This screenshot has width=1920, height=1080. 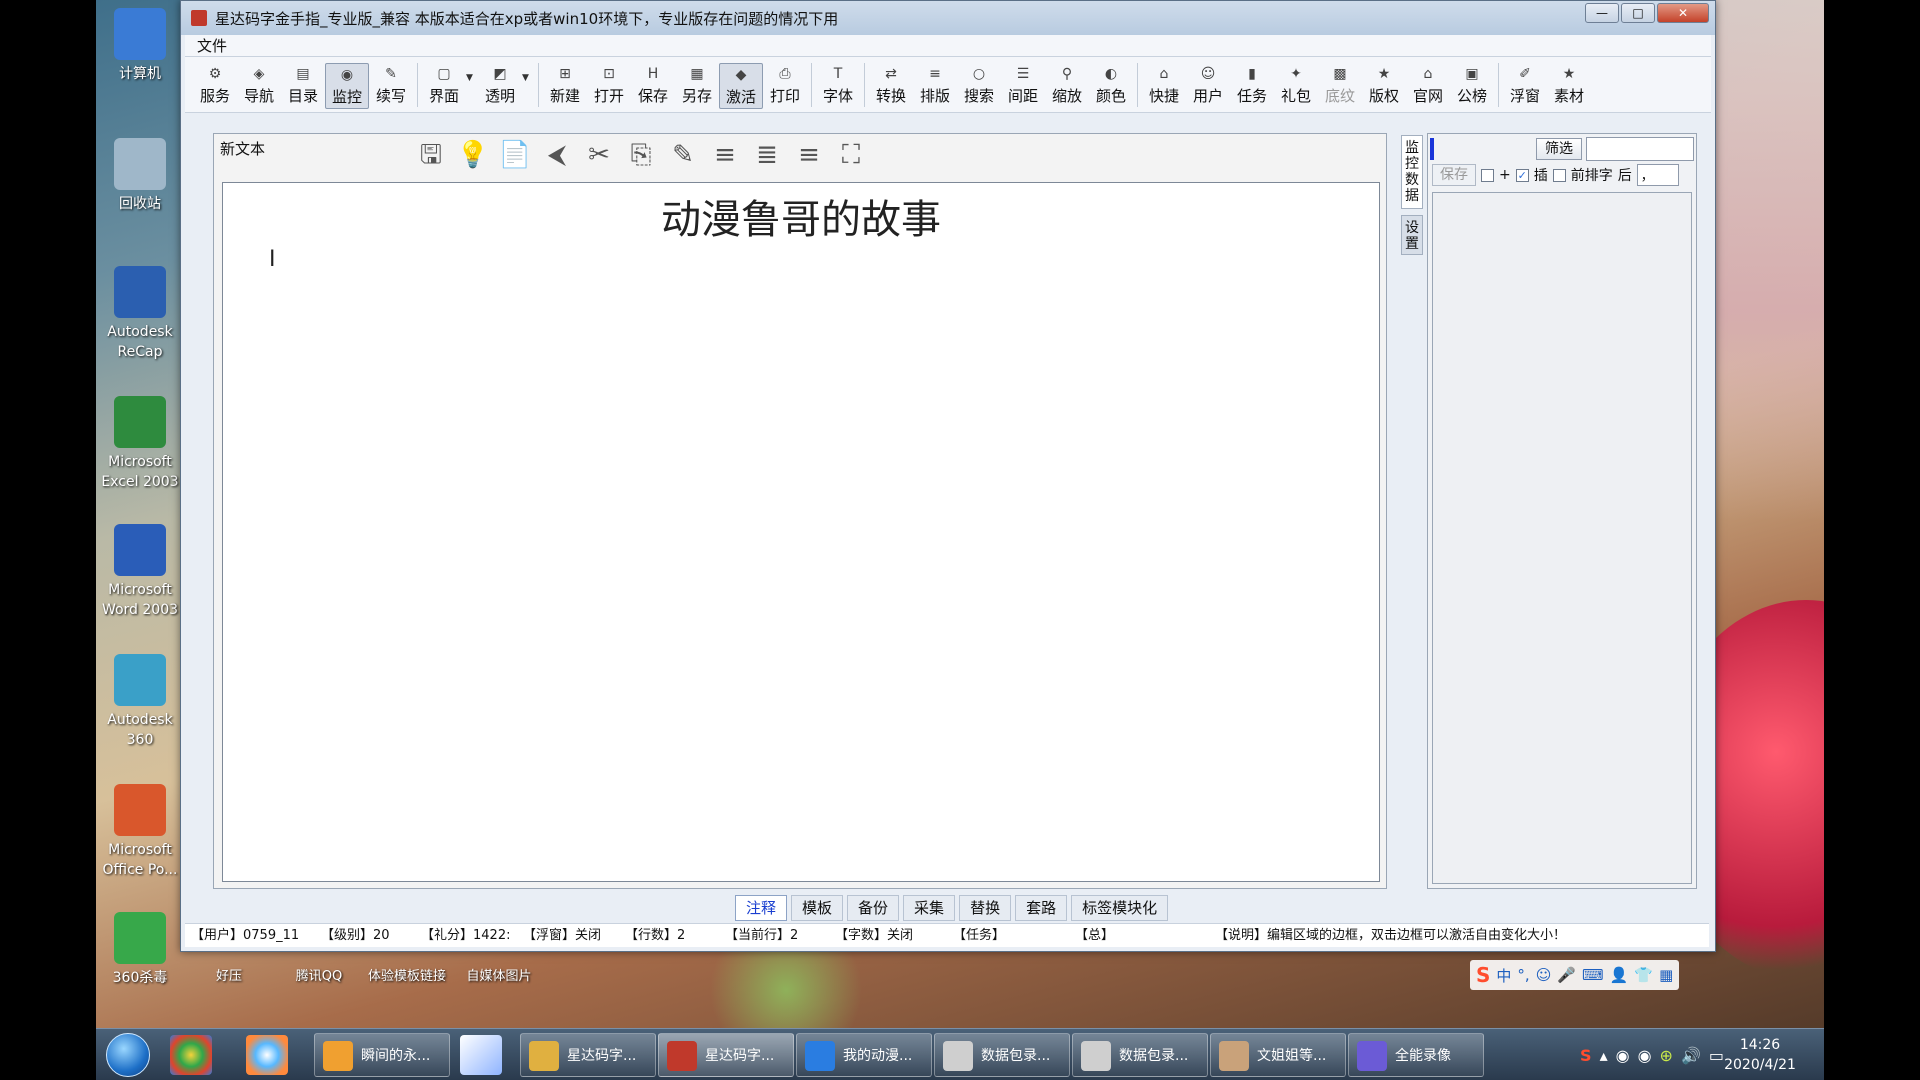 What do you see at coordinates (1454, 175) in the screenshot?
I see `save-button-disabled: 保存` at bounding box center [1454, 175].